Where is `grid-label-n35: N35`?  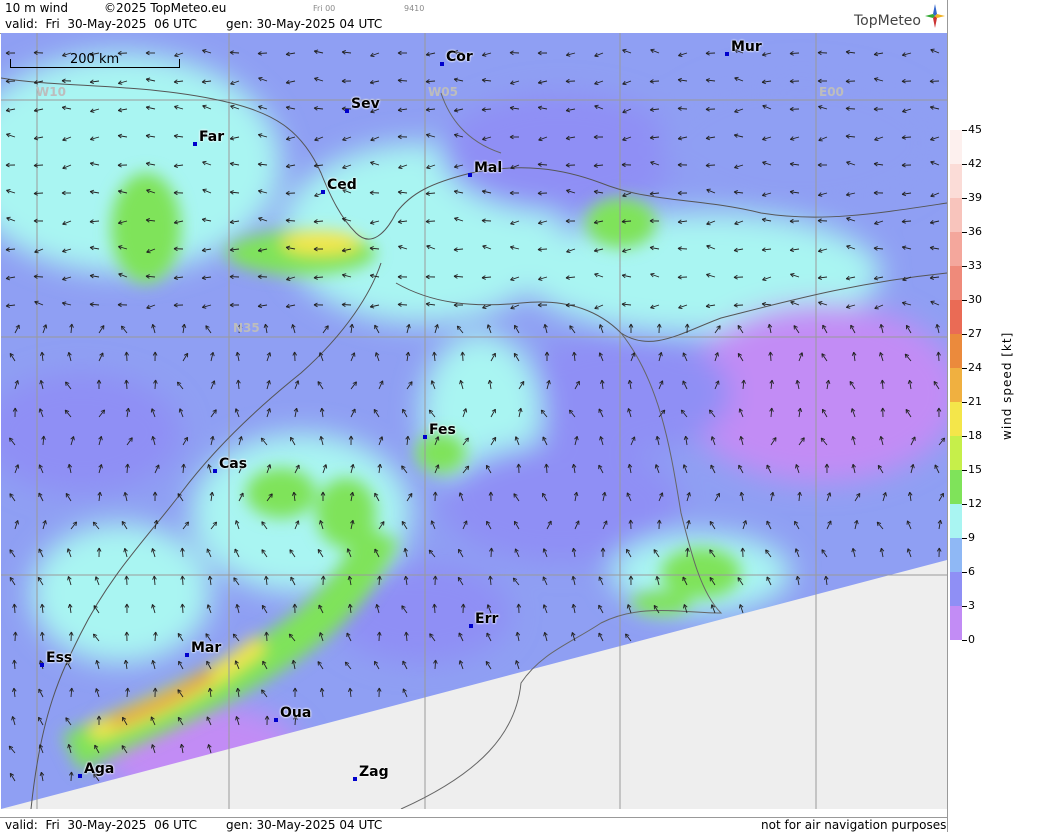
grid-label-n35: N35 is located at coordinates (246, 328).